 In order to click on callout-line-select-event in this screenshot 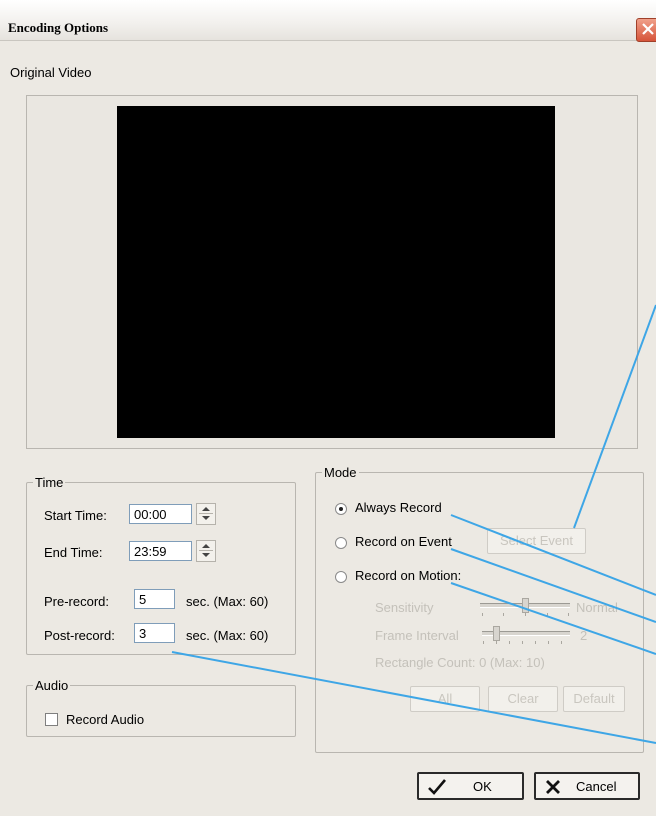, I will do `click(614, 416)`.